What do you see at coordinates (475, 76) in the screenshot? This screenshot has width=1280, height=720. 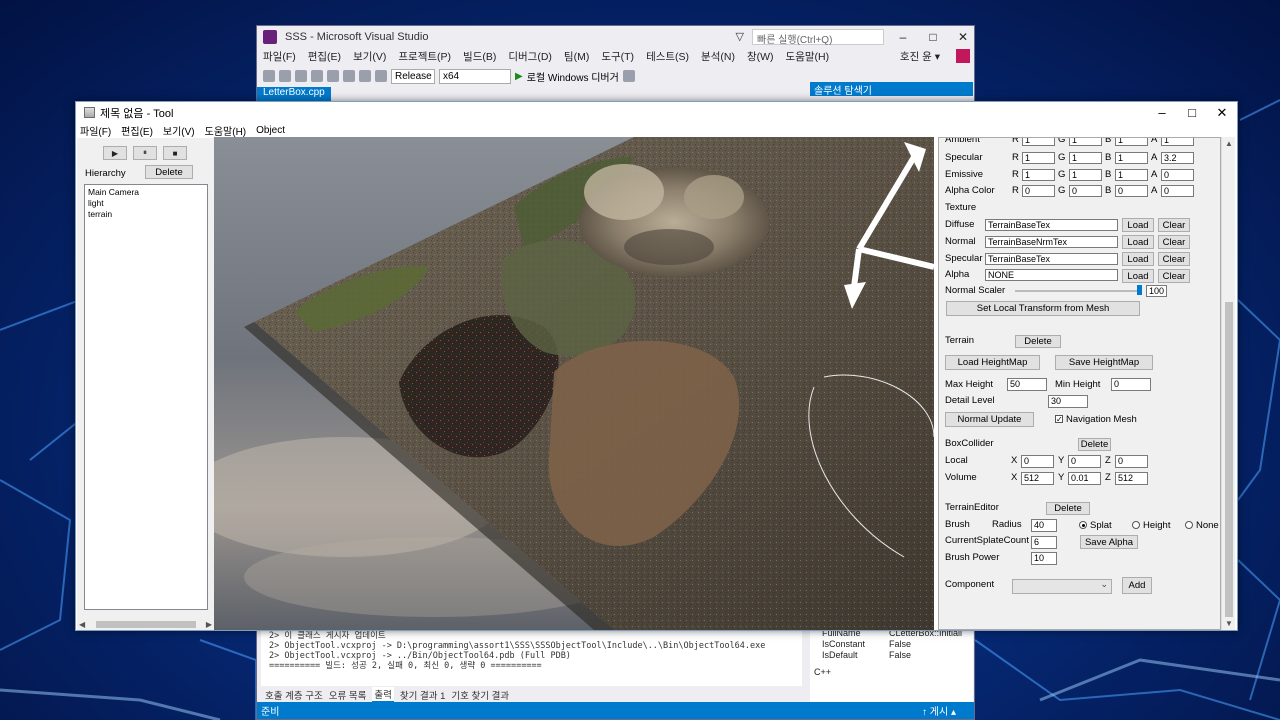 I see `platform-select: x64` at bounding box center [475, 76].